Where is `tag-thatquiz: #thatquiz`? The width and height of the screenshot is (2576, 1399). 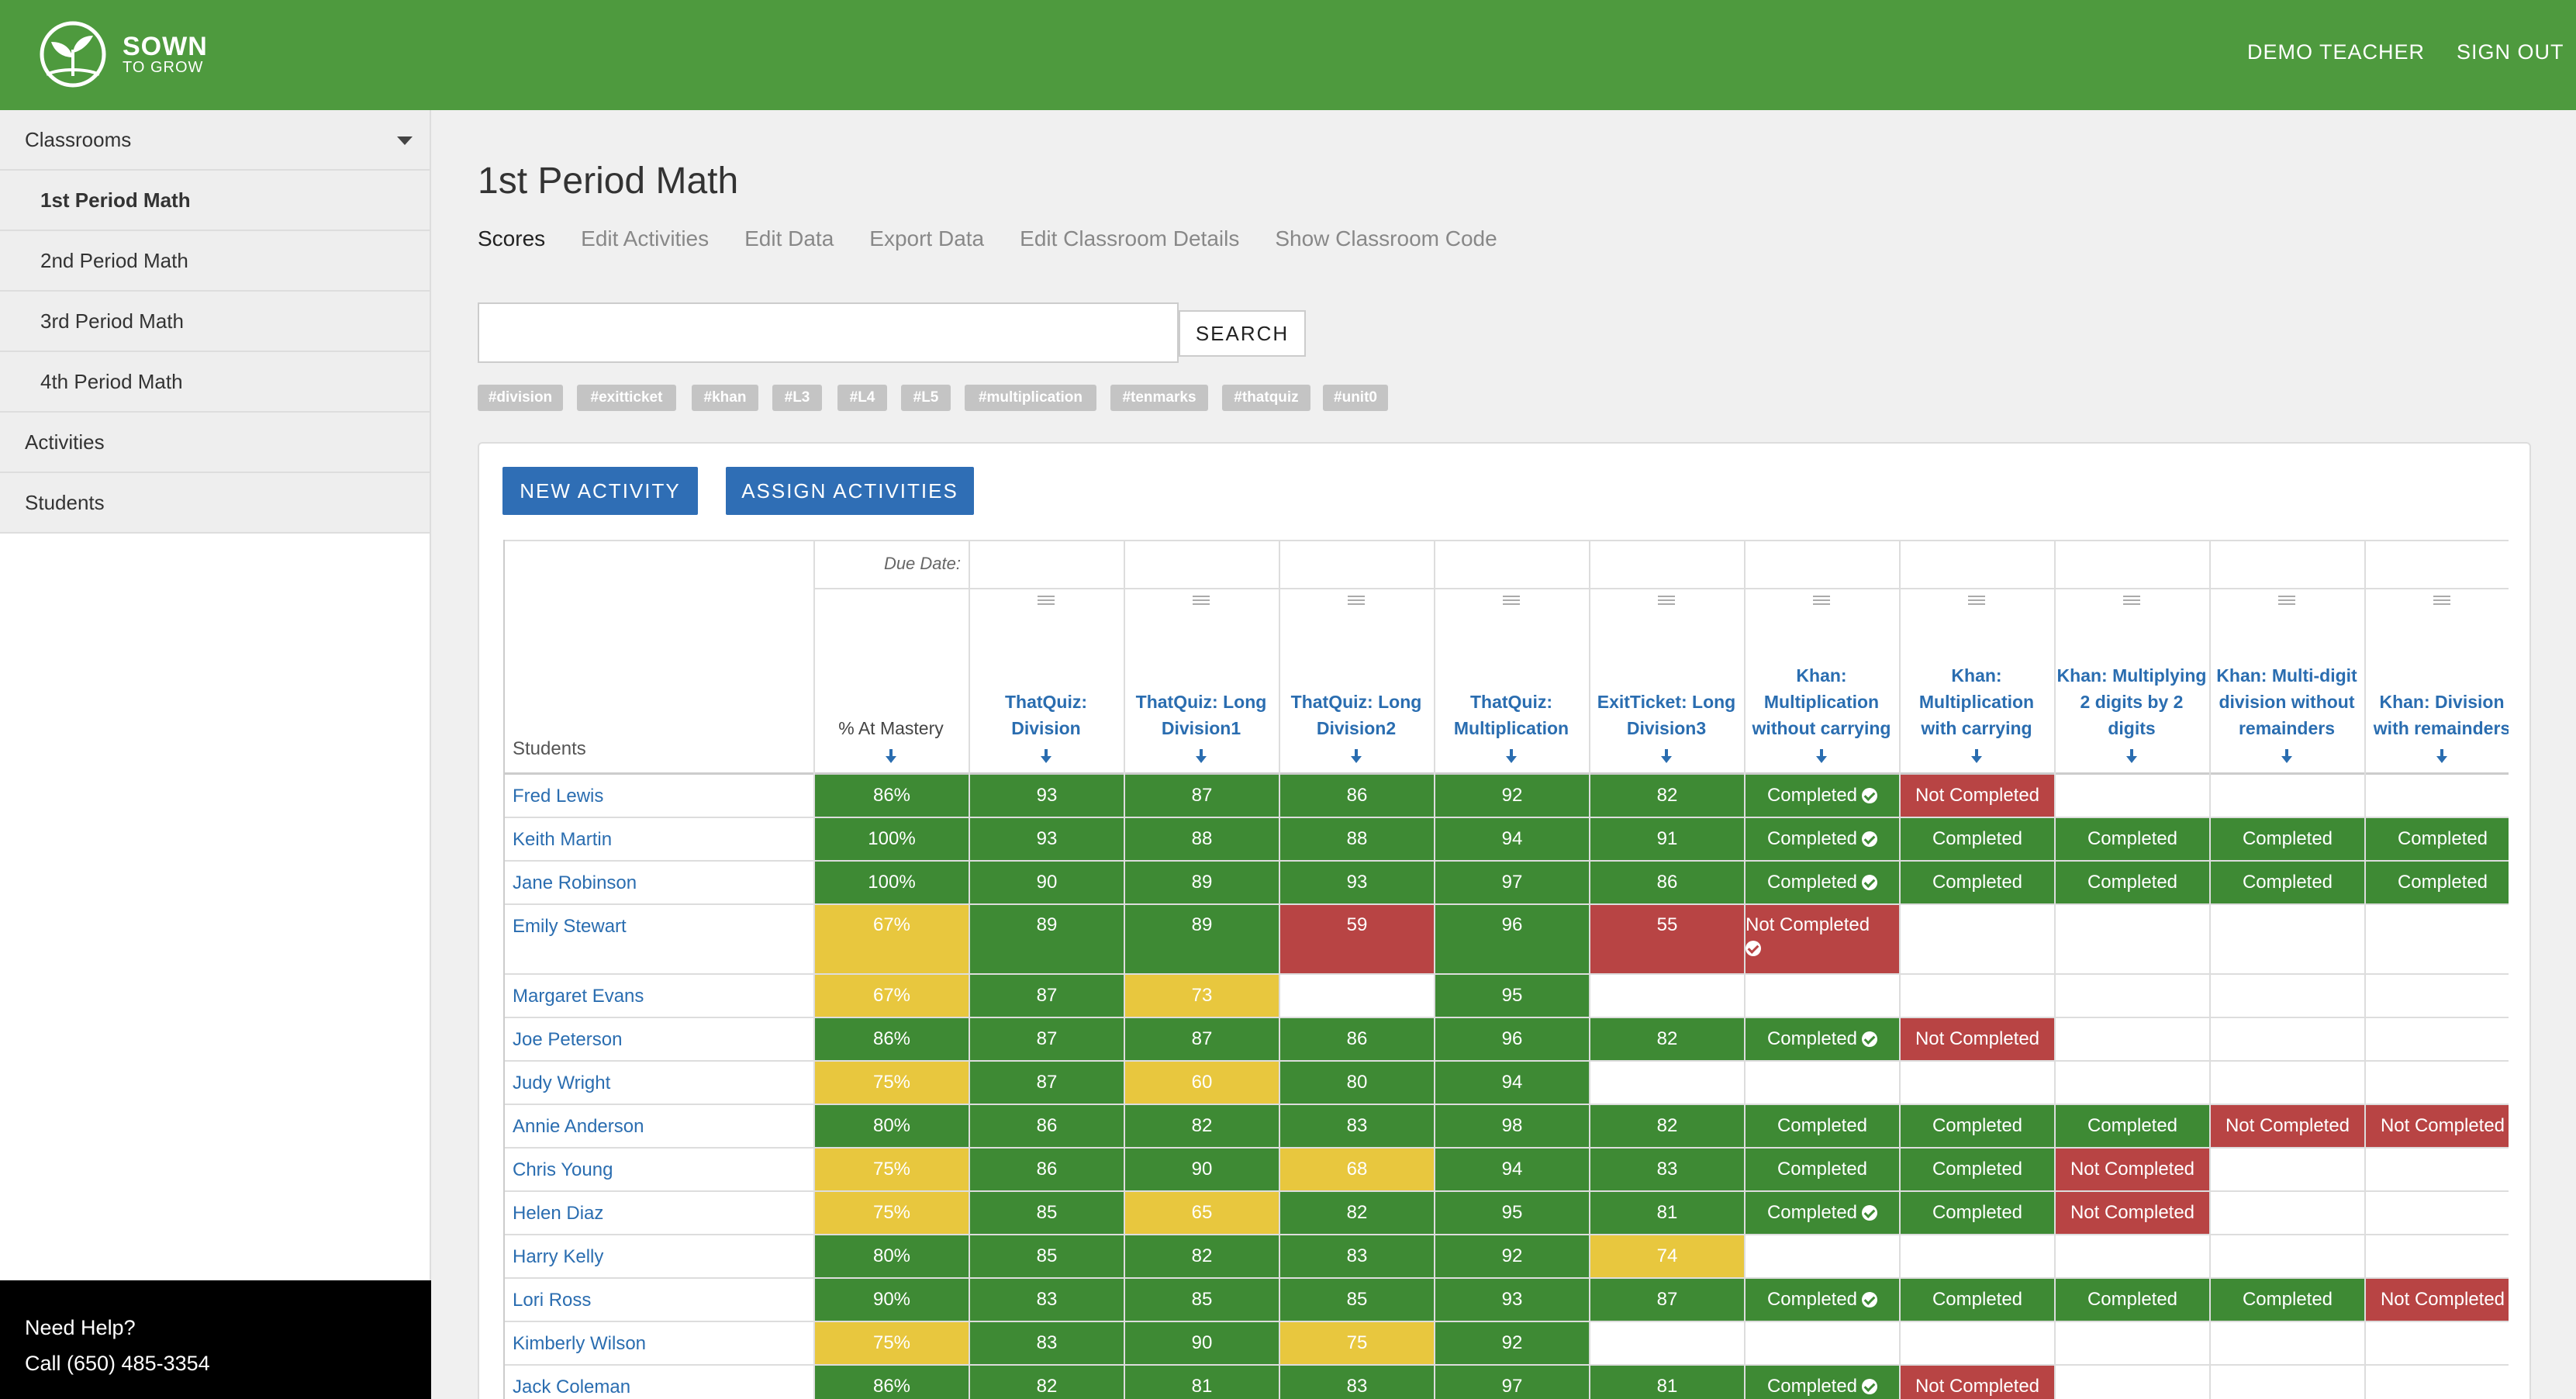 tag-thatquiz: #thatquiz is located at coordinates (1266, 398).